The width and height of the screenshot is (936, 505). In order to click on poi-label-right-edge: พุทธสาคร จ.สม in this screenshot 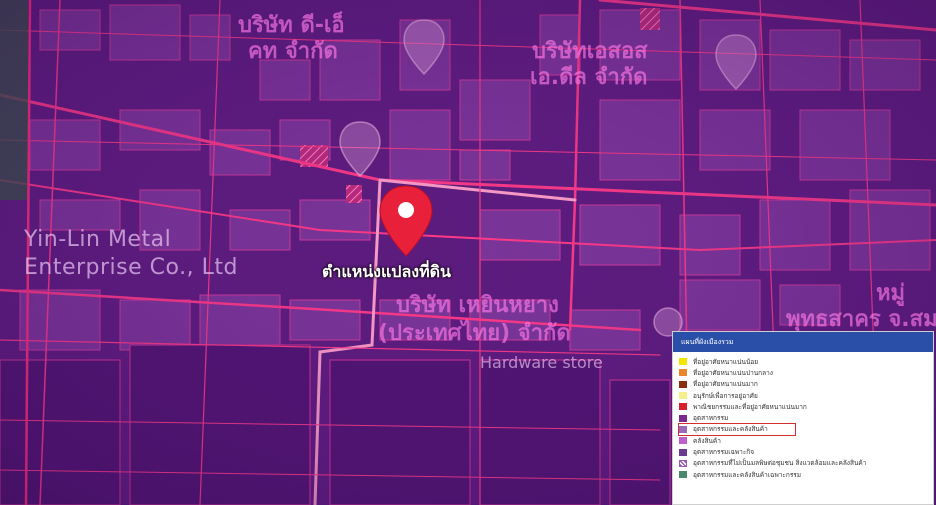, I will do `click(861, 319)`.